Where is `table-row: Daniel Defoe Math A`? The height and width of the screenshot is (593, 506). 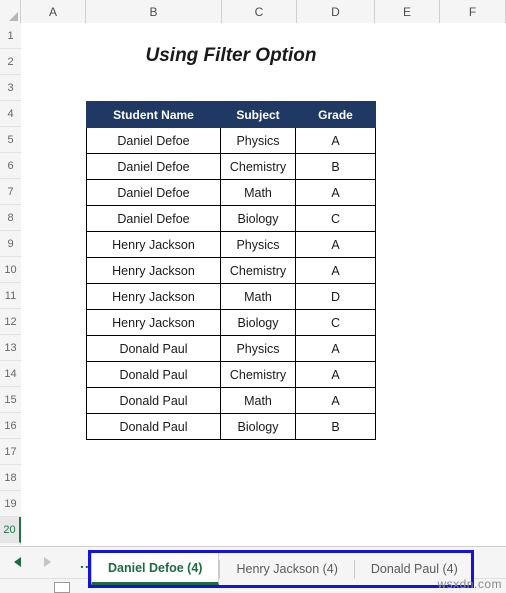 table-row: Daniel Defoe Math A is located at coordinates (231, 192).